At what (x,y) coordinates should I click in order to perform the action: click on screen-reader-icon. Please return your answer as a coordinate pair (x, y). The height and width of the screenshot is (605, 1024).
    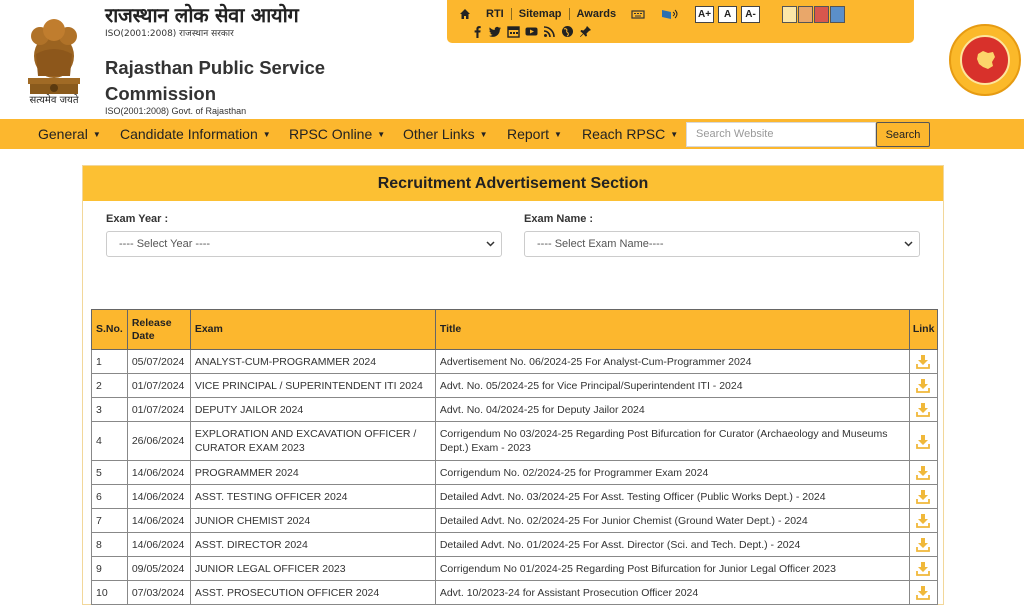
    Looking at the image, I should click on (670, 14).